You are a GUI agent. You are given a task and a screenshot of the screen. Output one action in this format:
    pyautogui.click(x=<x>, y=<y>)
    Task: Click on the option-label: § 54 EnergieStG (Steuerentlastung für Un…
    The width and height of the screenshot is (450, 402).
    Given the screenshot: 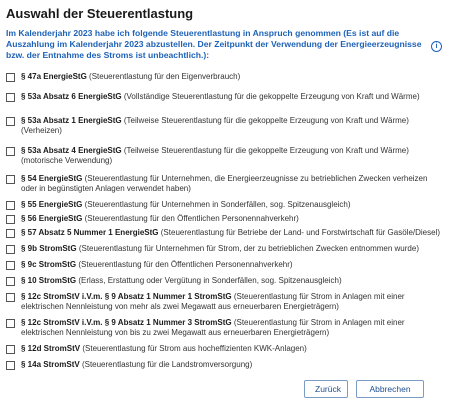 What is the action you would take?
    pyautogui.click(x=232, y=184)
    